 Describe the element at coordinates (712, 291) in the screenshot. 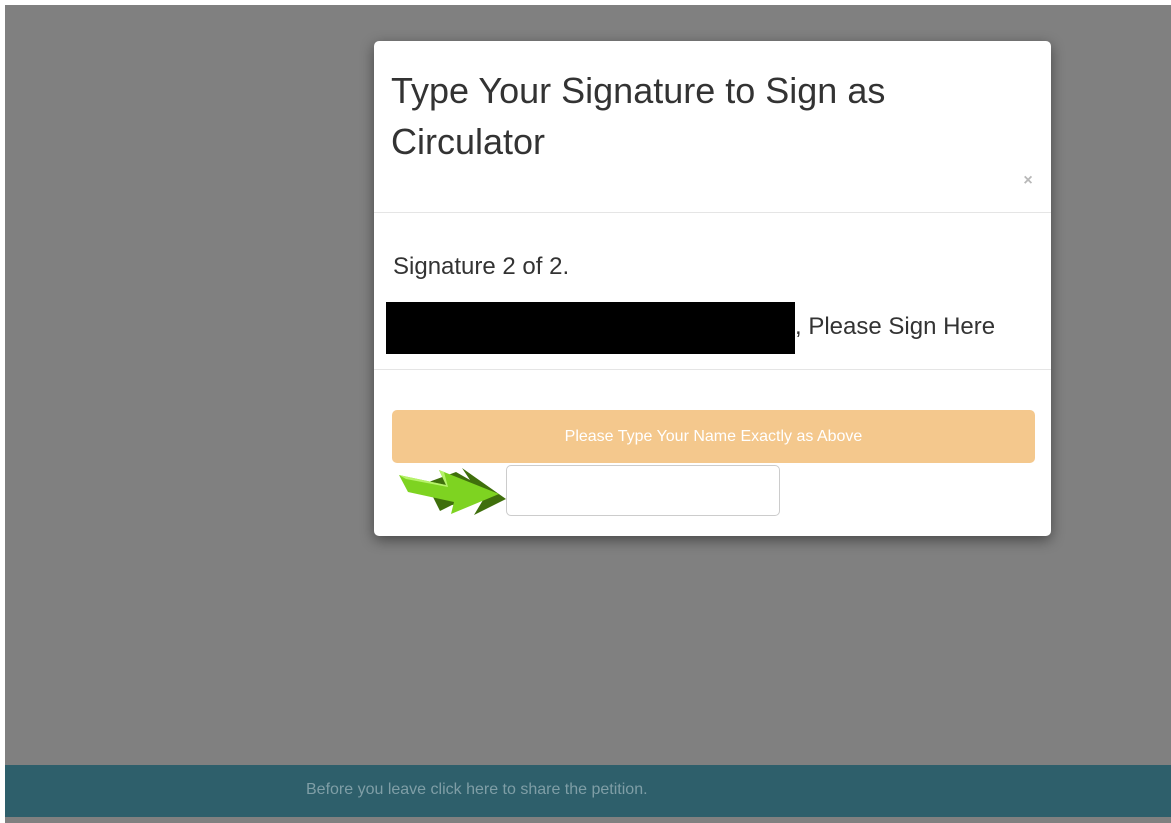

I see `modal-body: Signature 2 of 2. , Please Sign Here` at that location.